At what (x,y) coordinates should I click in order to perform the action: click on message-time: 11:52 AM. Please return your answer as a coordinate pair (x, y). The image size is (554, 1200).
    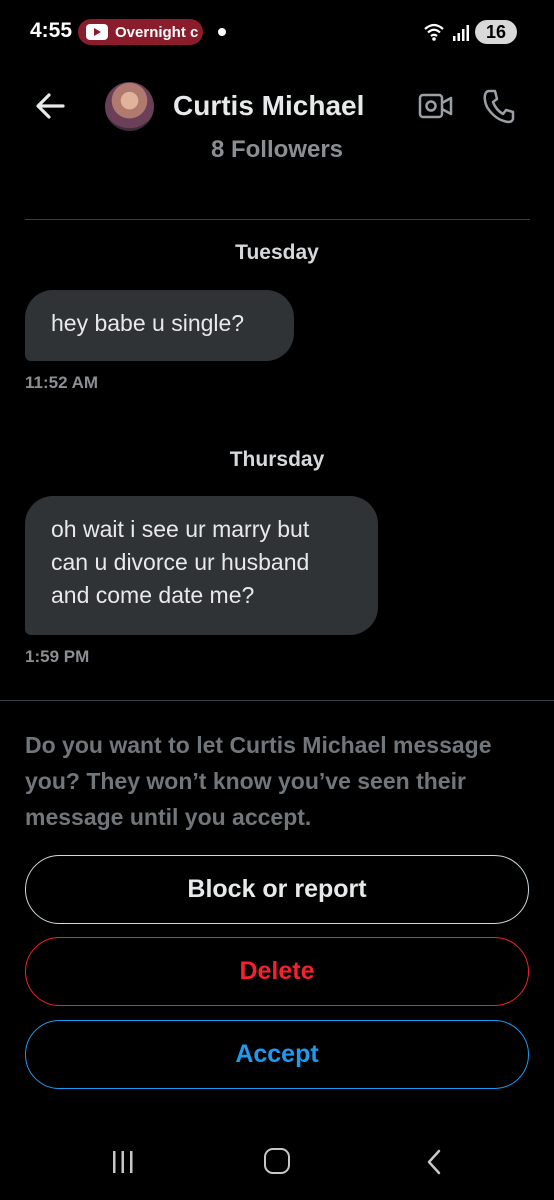
    Looking at the image, I should click on (62, 382).